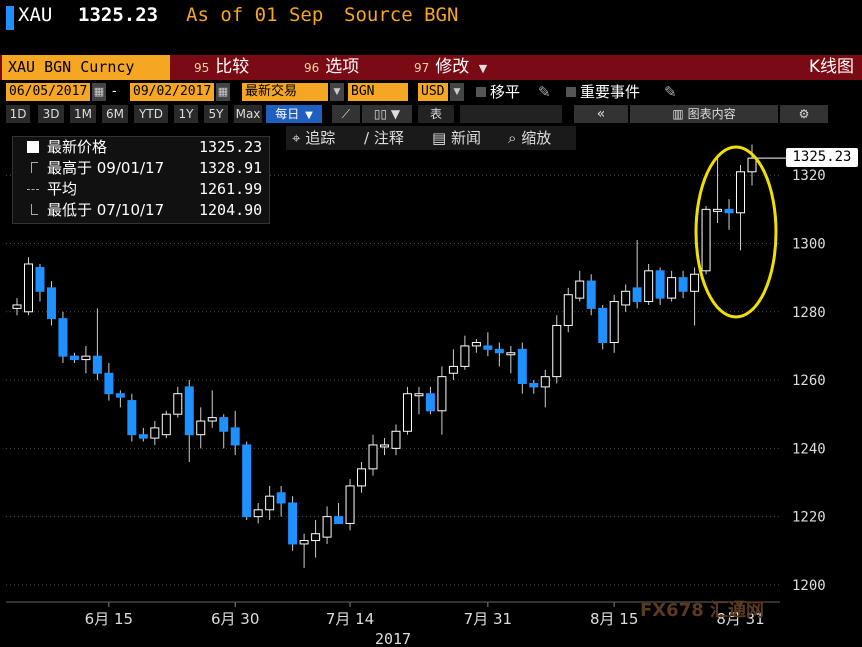 Image resolution: width=862 pixels, height=647 pixels. I want to click on function-bar: XAU BGN Curncy 95 比较 96 选项 97 修改 ▼ K线图, so click(431, 67).